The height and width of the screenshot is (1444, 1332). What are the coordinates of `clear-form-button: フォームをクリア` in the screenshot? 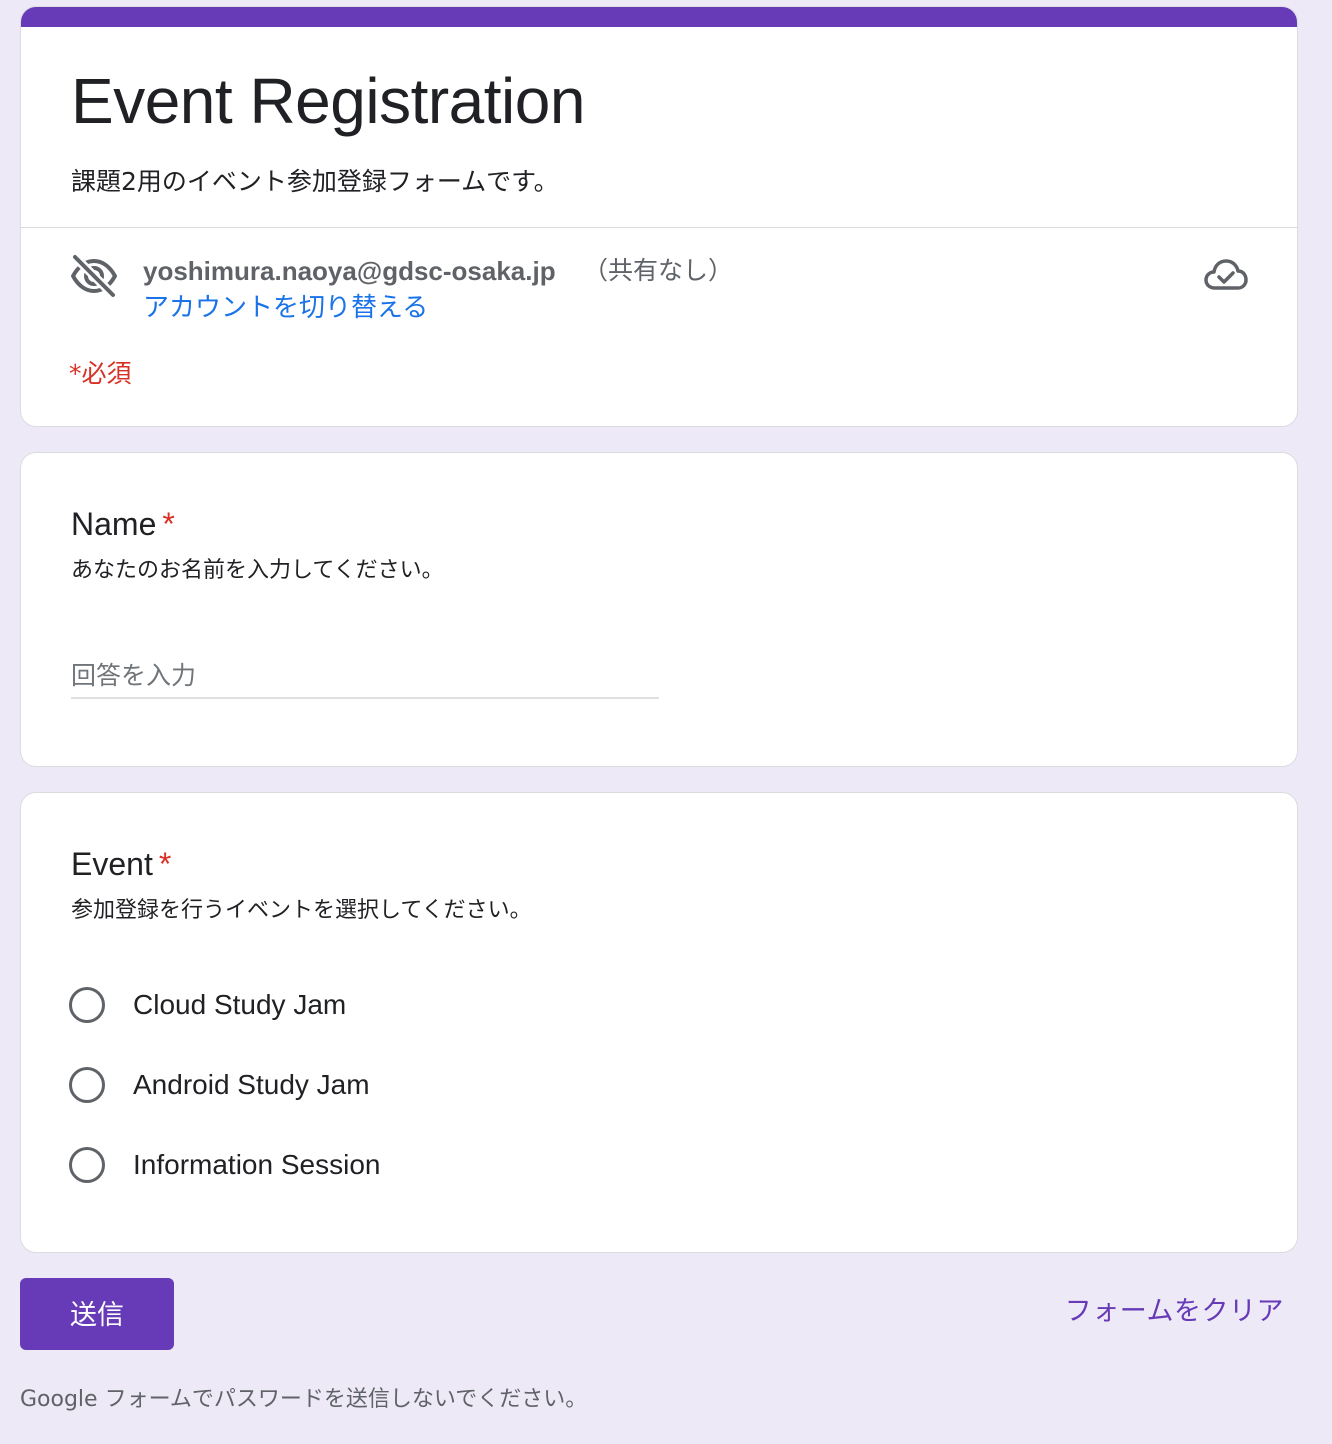 It's located at (1174, 1312).